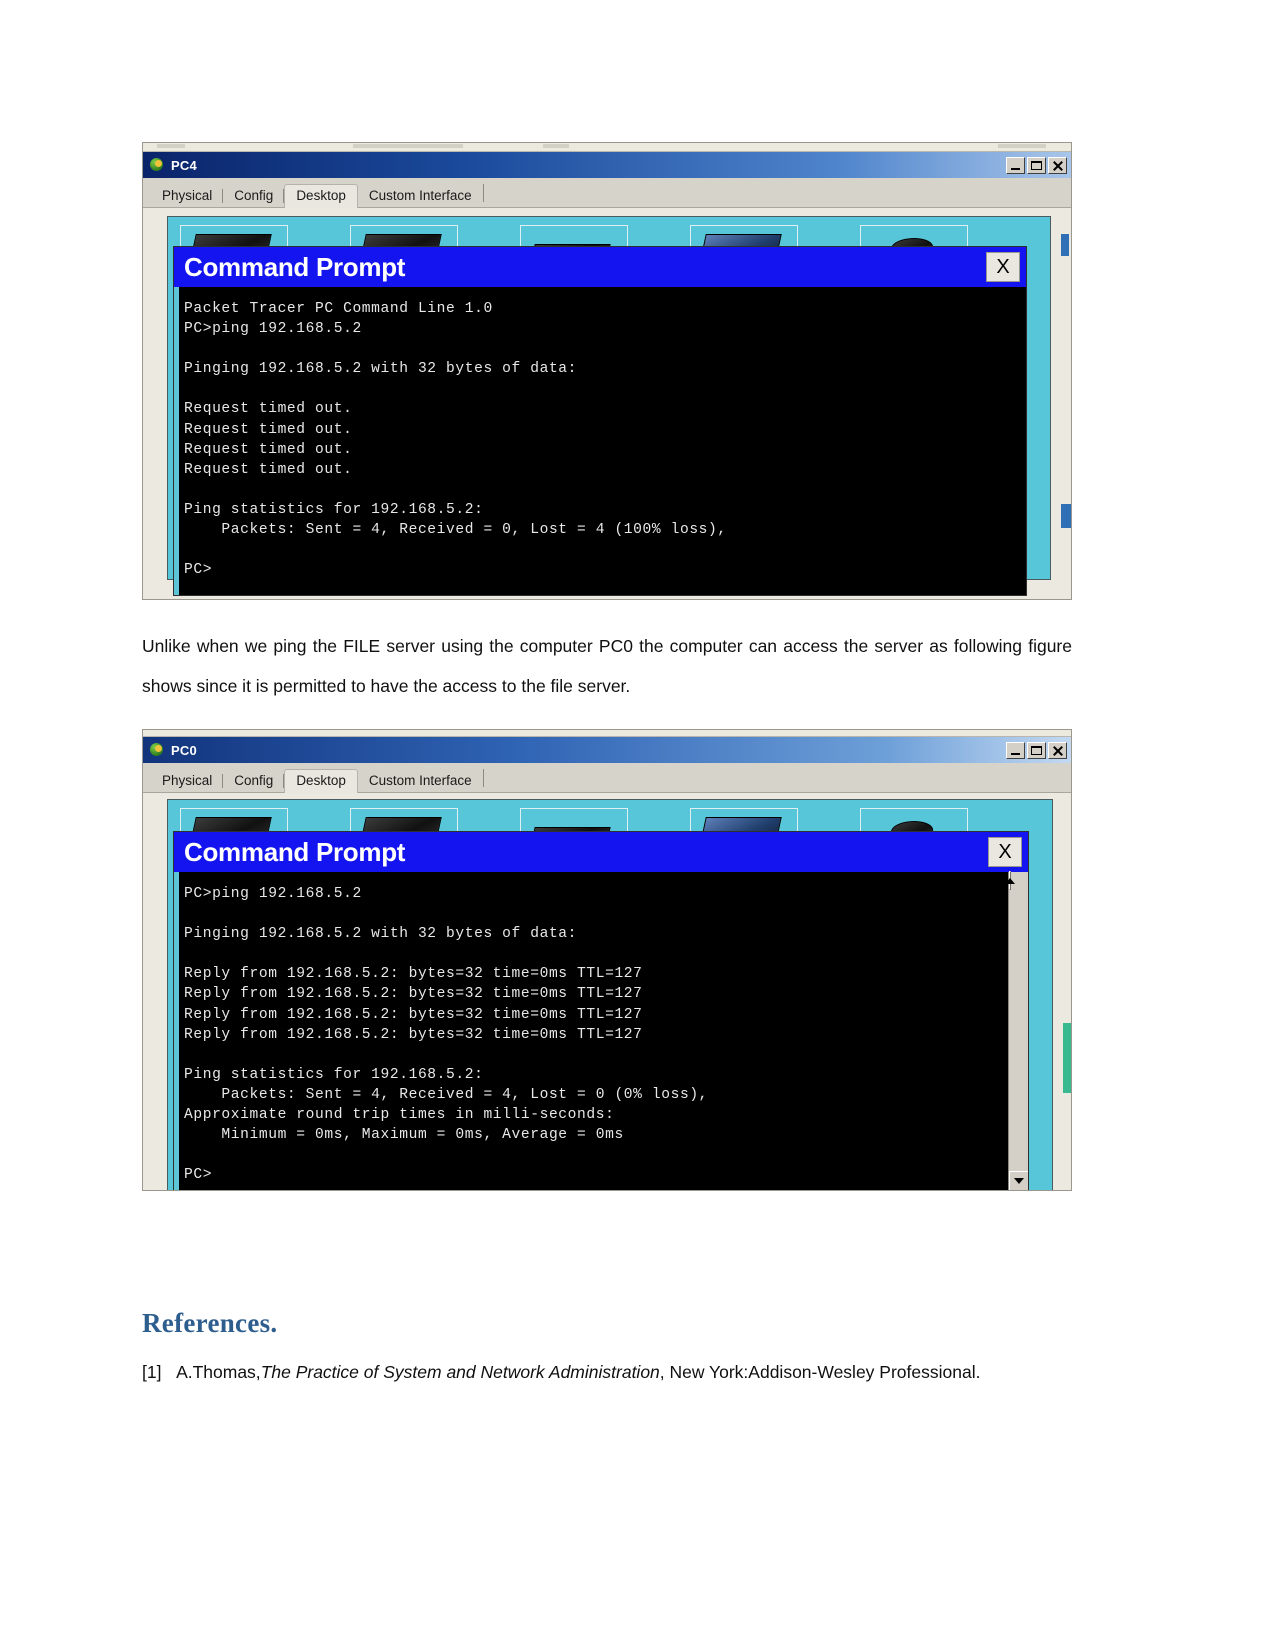 This screenshot has width=1275, height=1650. Describe the element at coordinates (600, 267) in the screenshot. I see `command-prompt-titlebar-pc4: Command Prompt X` at that location.